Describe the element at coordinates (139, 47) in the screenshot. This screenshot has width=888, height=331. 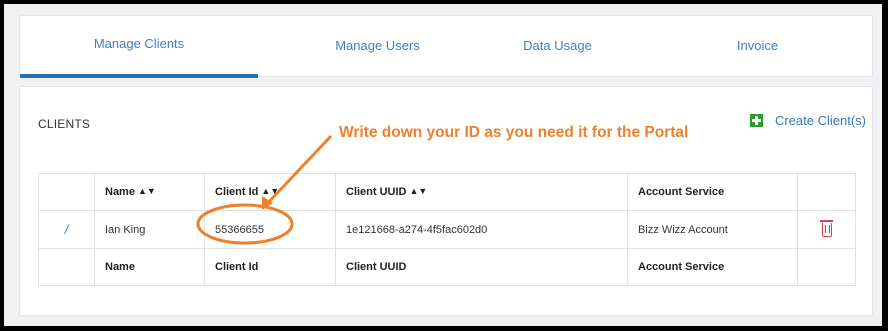
I see `tab-manage-clients: Manage Clients` at that location.